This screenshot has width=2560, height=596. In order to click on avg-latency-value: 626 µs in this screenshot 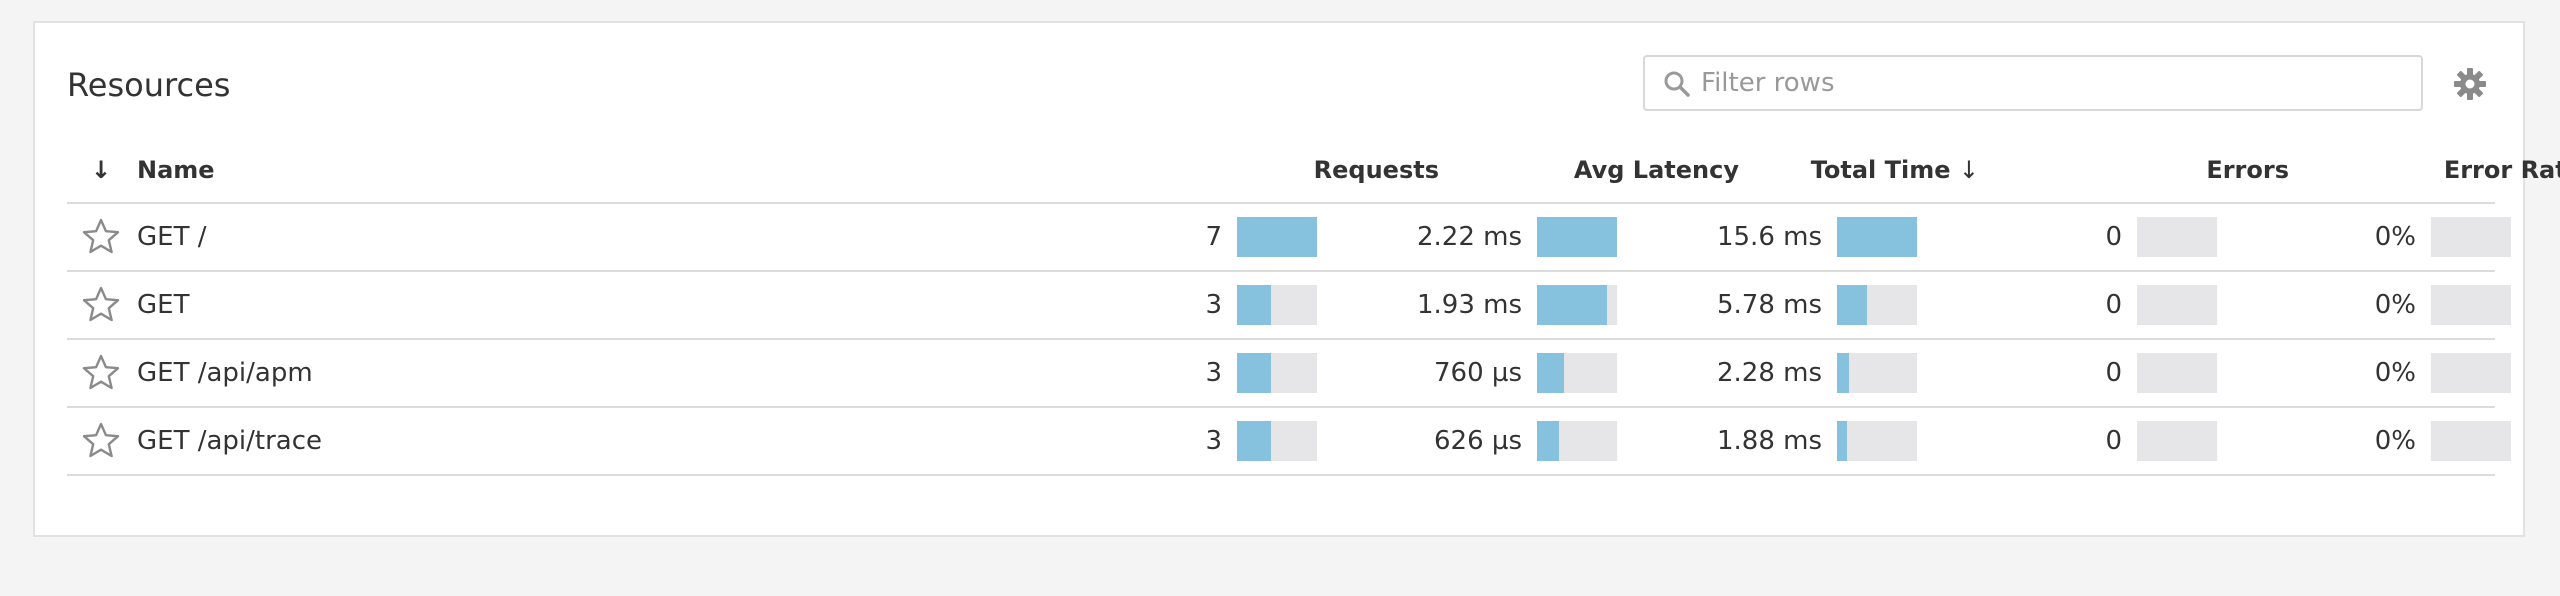, I will do `click(1478, 441)`.